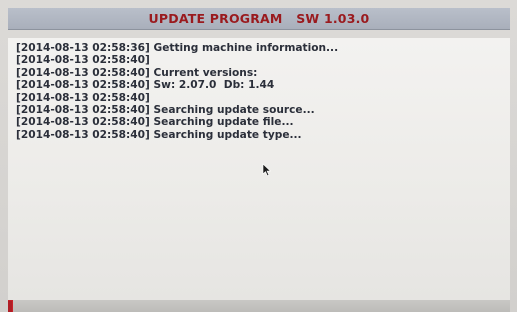  I want to click on progress-start-marker, so click(10, 306).